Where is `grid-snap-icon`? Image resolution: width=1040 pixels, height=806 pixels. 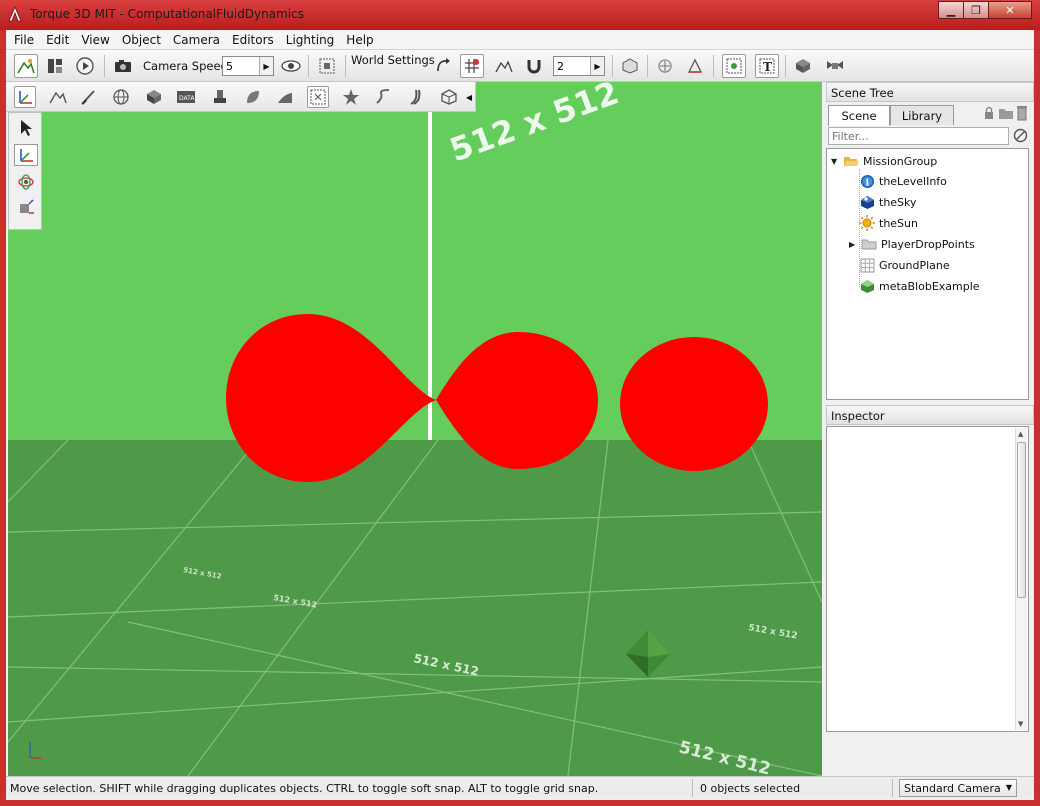 grid-snap-icon is located at coordinates (472, 66).